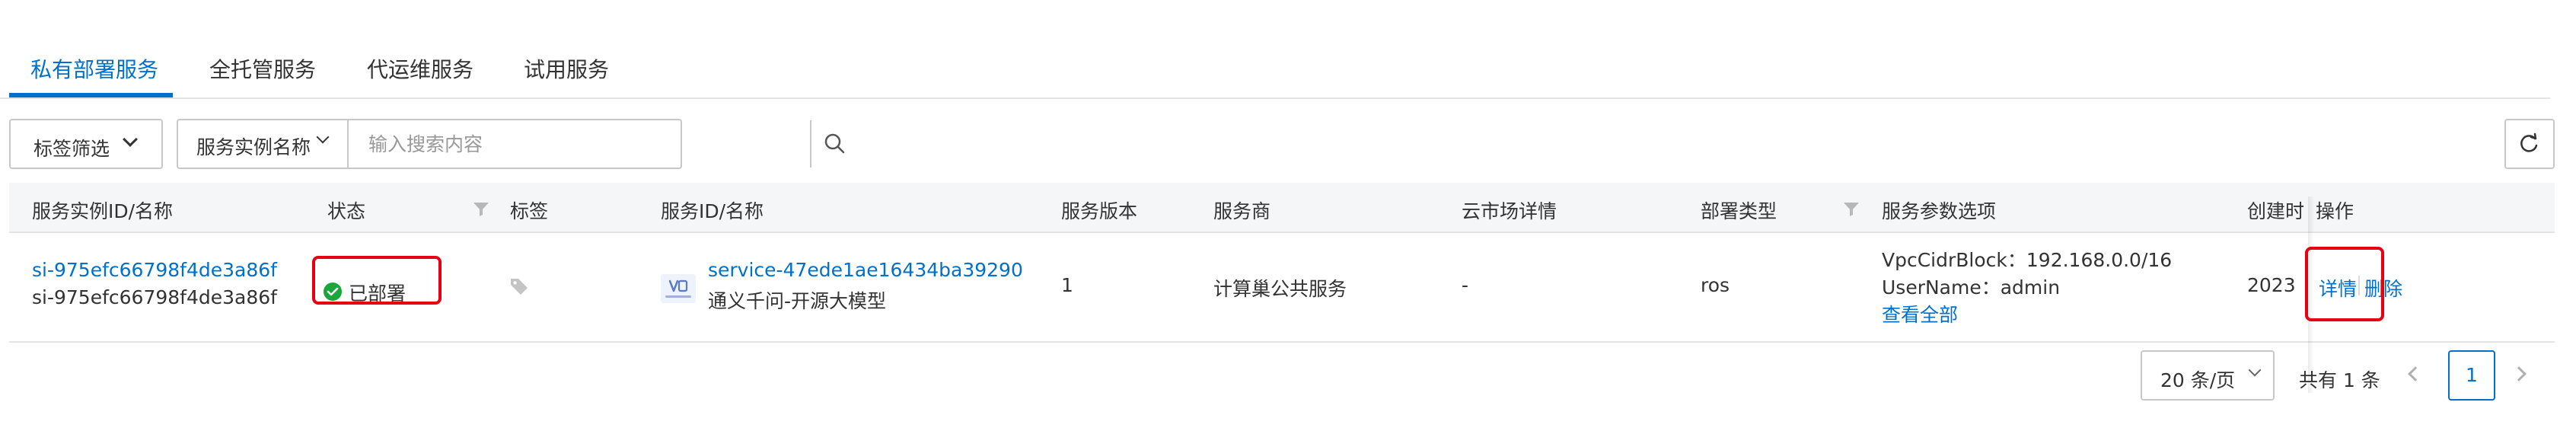 This screenshot has height=431, width=2576. Describe the element at coordinates (566, 68) in the screenshot. I see `tab-trial: 试用服务` at that location.